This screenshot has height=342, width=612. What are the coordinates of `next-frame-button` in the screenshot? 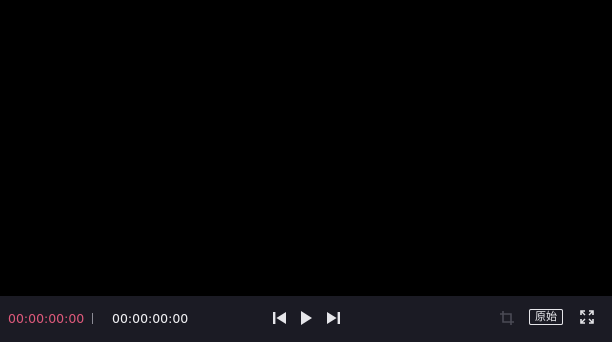 It's located at (333, 318).